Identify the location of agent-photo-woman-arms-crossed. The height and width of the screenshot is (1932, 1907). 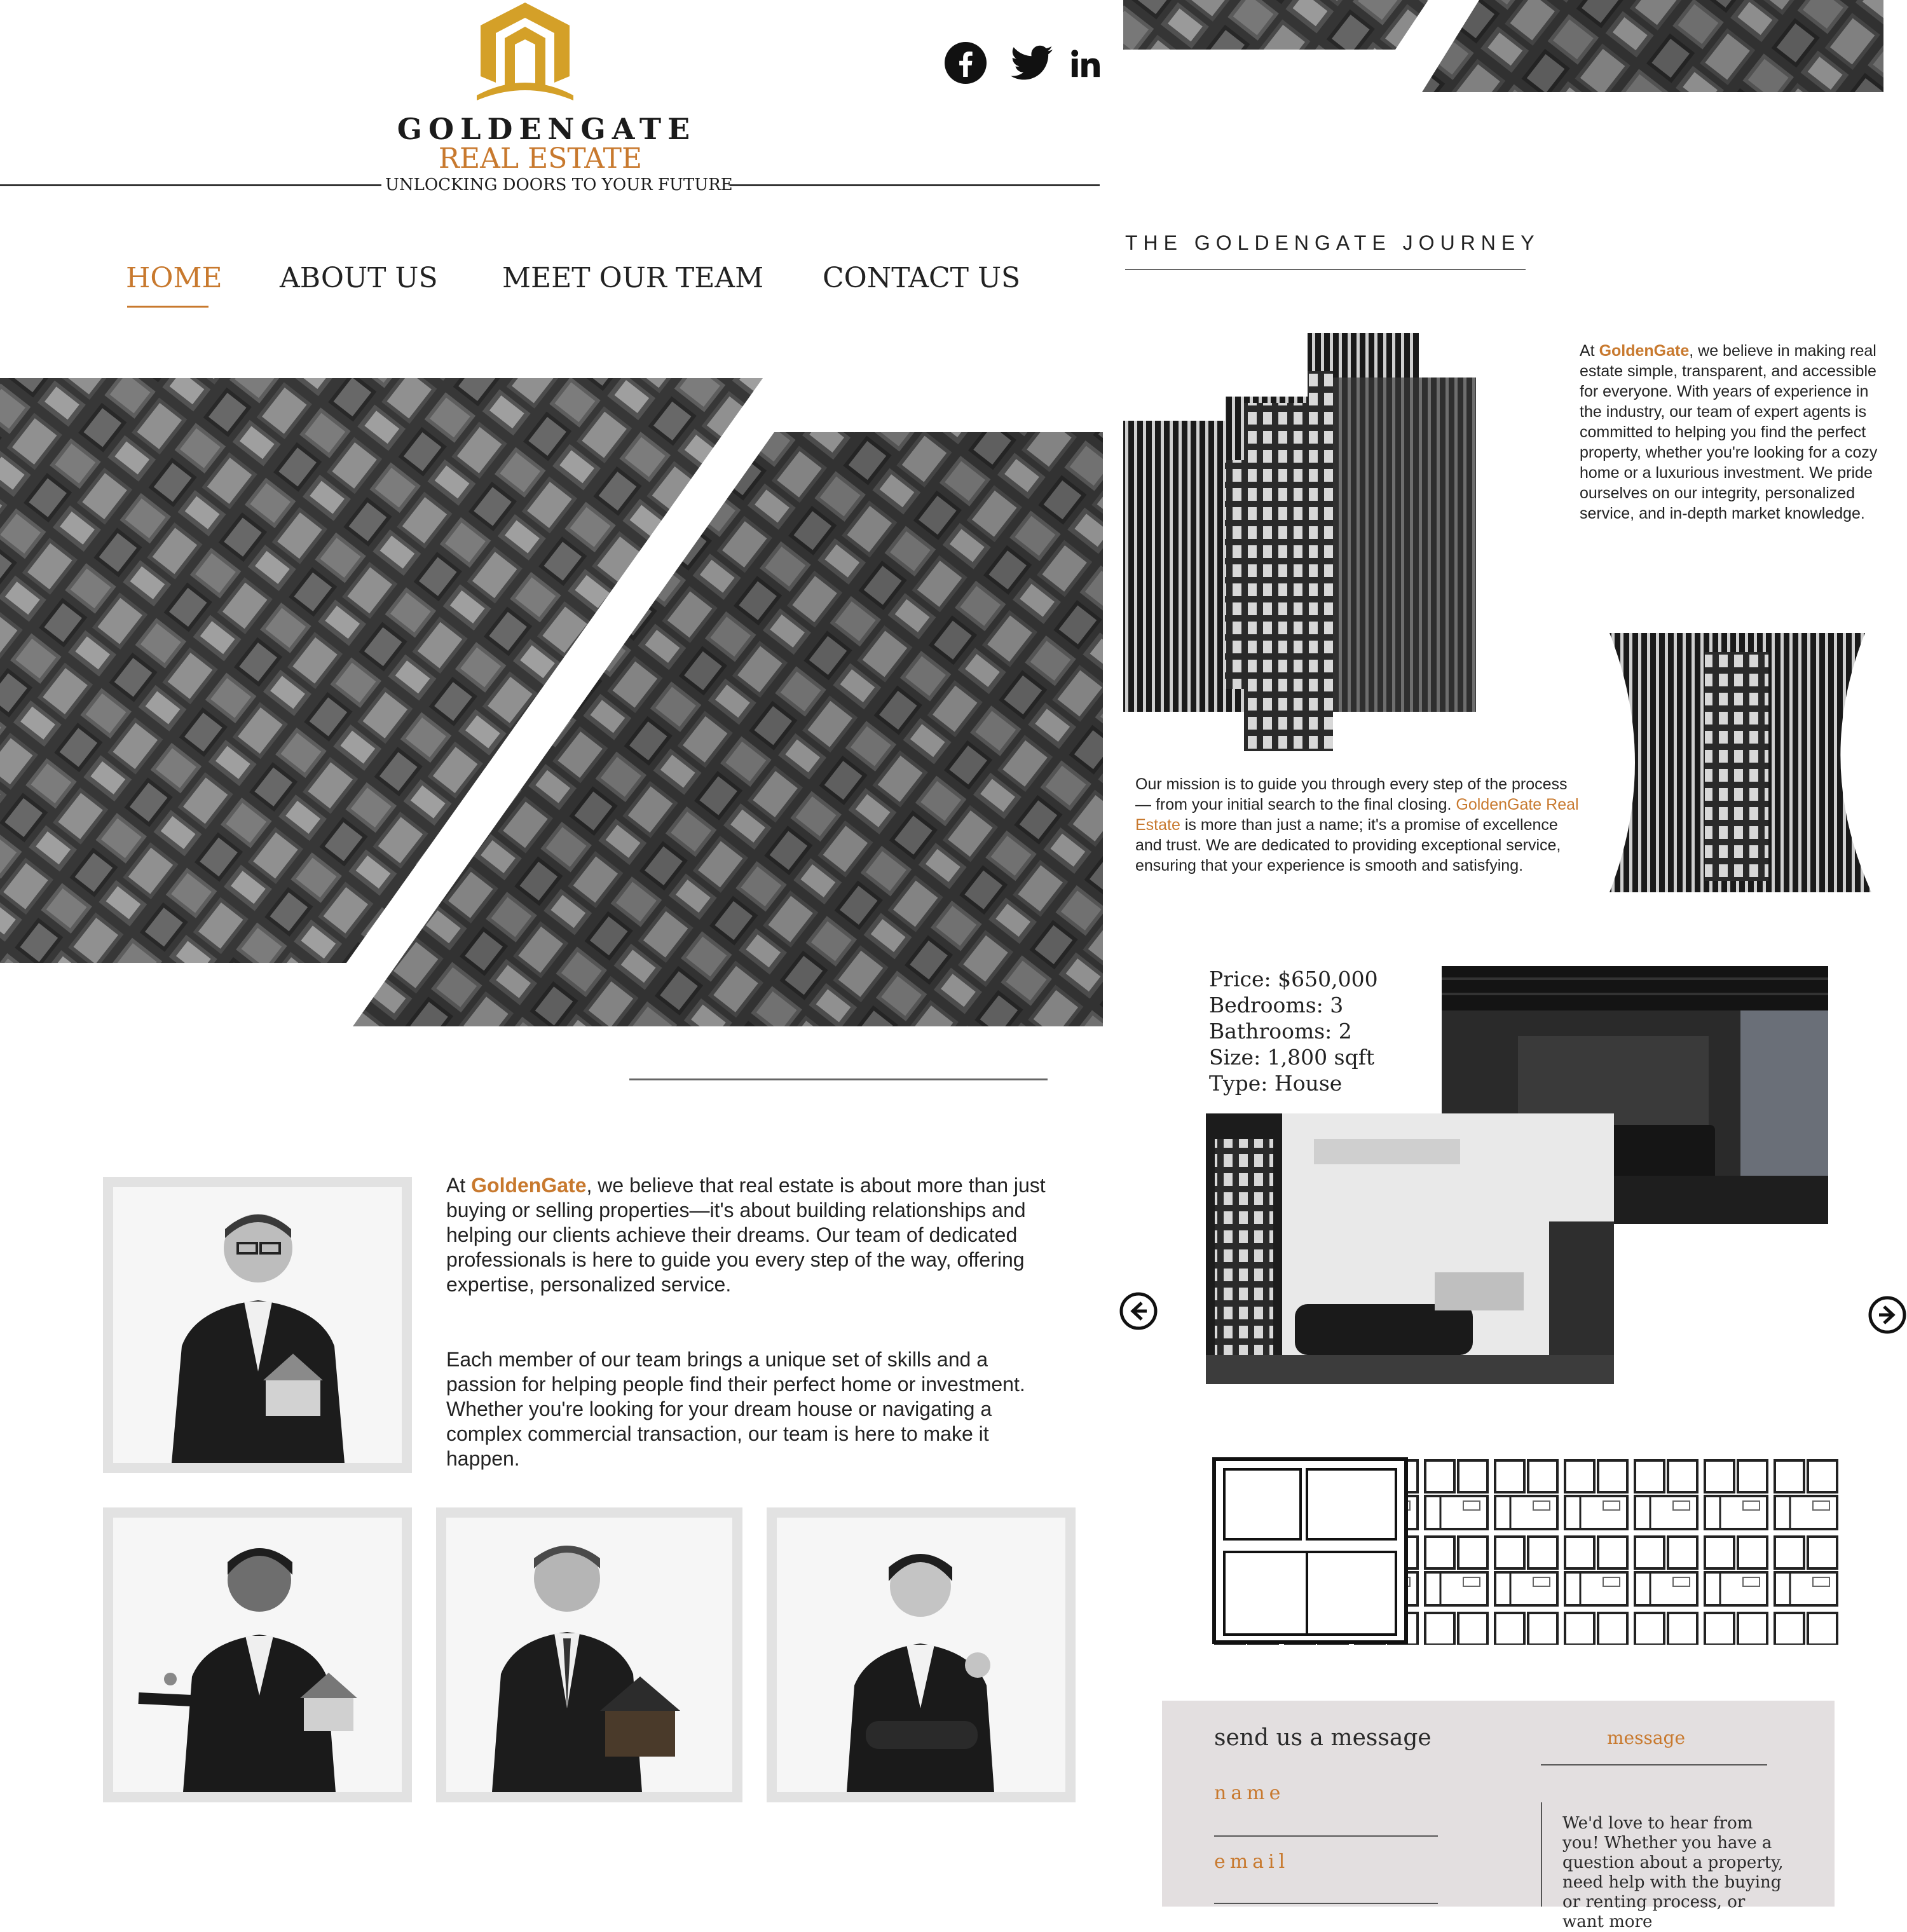
(922, 1655).